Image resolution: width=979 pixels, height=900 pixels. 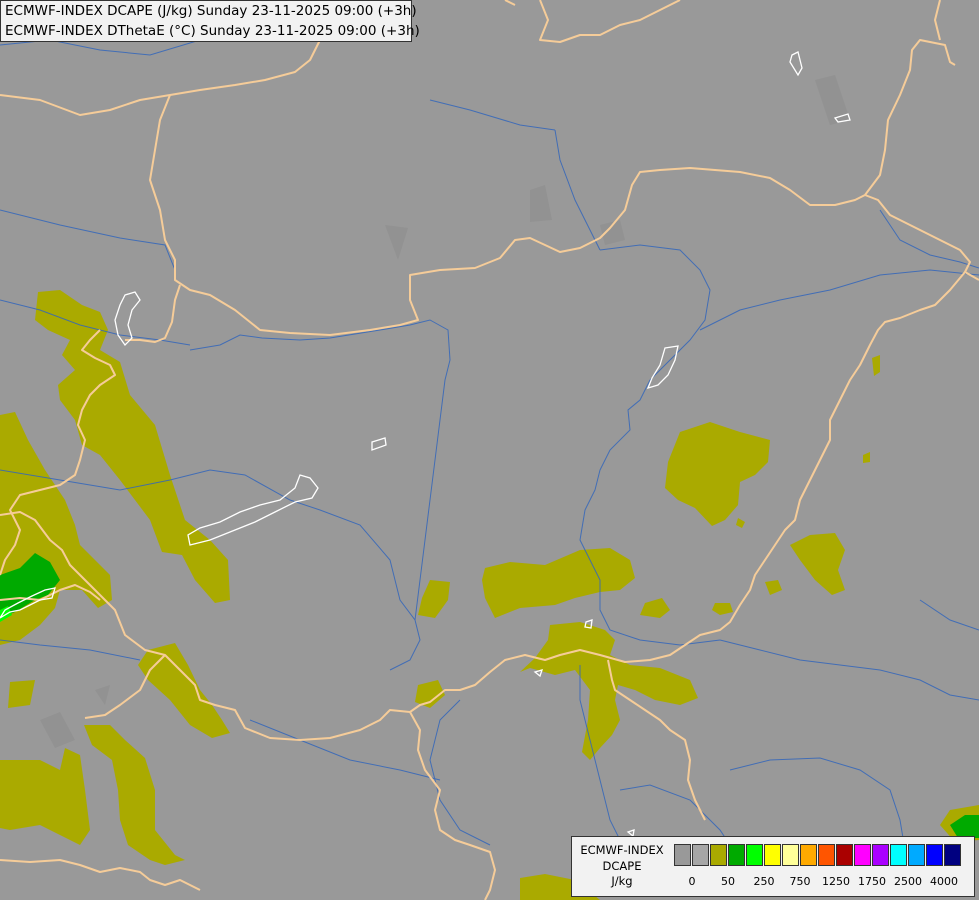 I want to click on legend-tick-label: 2500, so click(x=908, y=881).